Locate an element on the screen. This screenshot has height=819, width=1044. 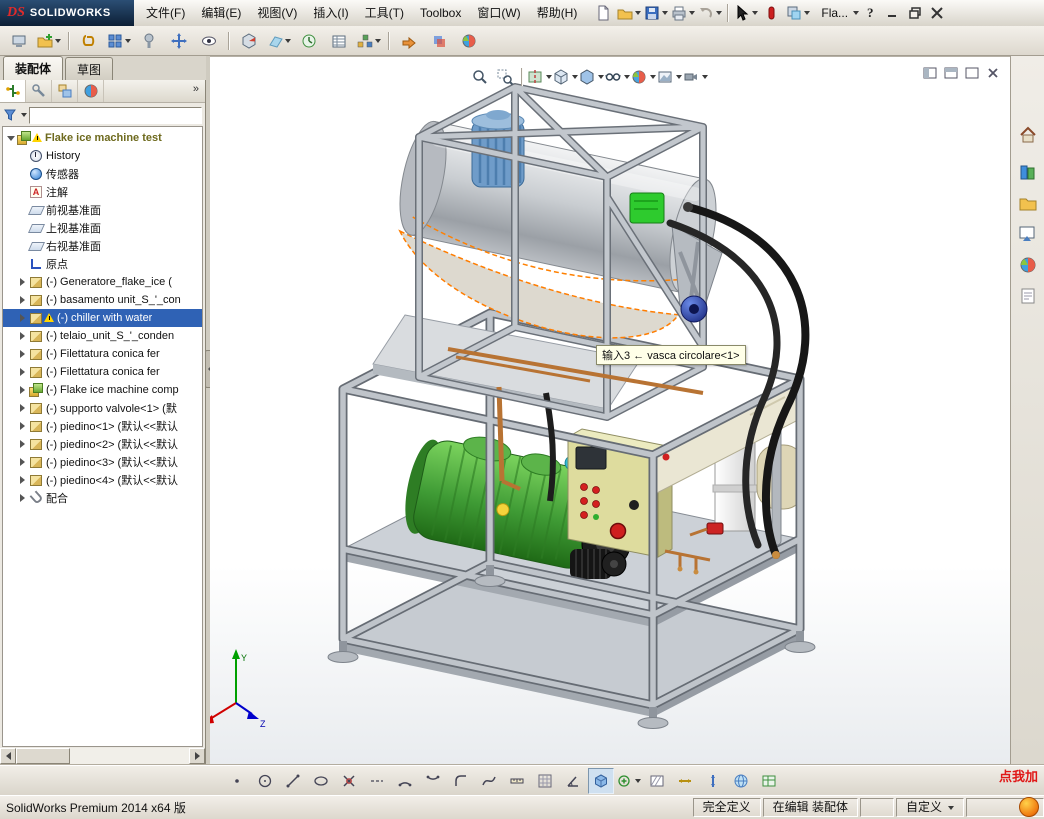
tree-item: History is located at coordinates (102, 156).